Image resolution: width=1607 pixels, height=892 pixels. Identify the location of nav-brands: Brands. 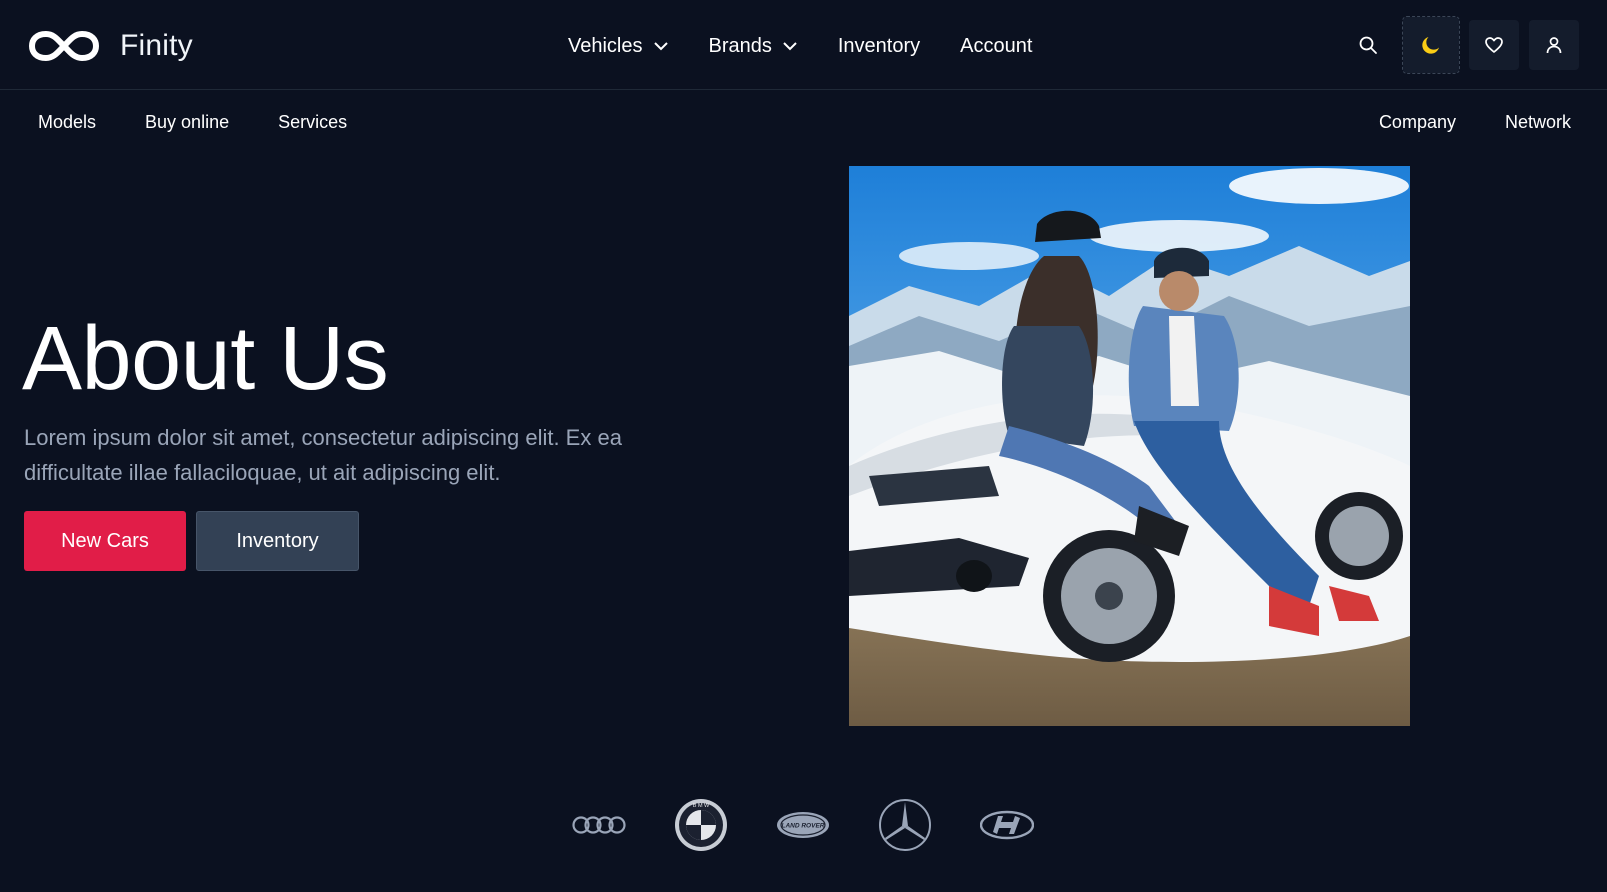
(753, 46).